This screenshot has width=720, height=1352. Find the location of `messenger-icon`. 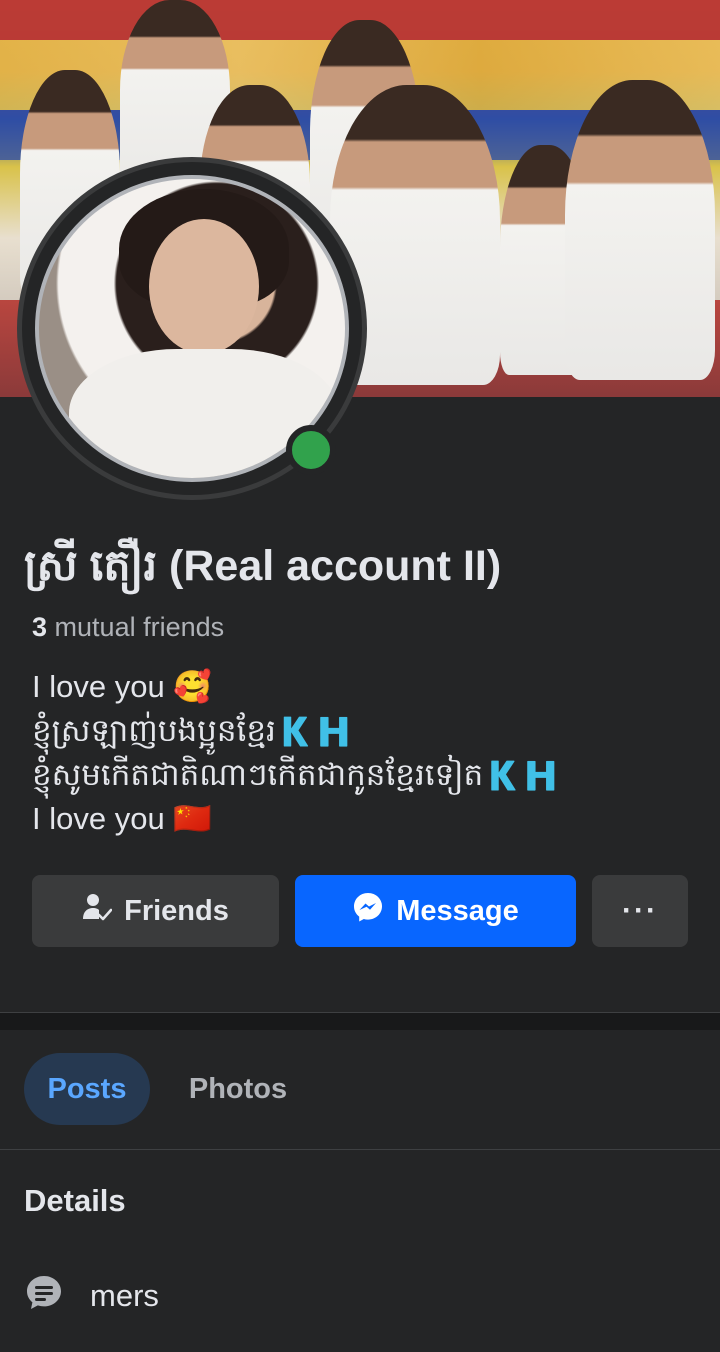

messenger-icon is located at coordinates (368, 911).